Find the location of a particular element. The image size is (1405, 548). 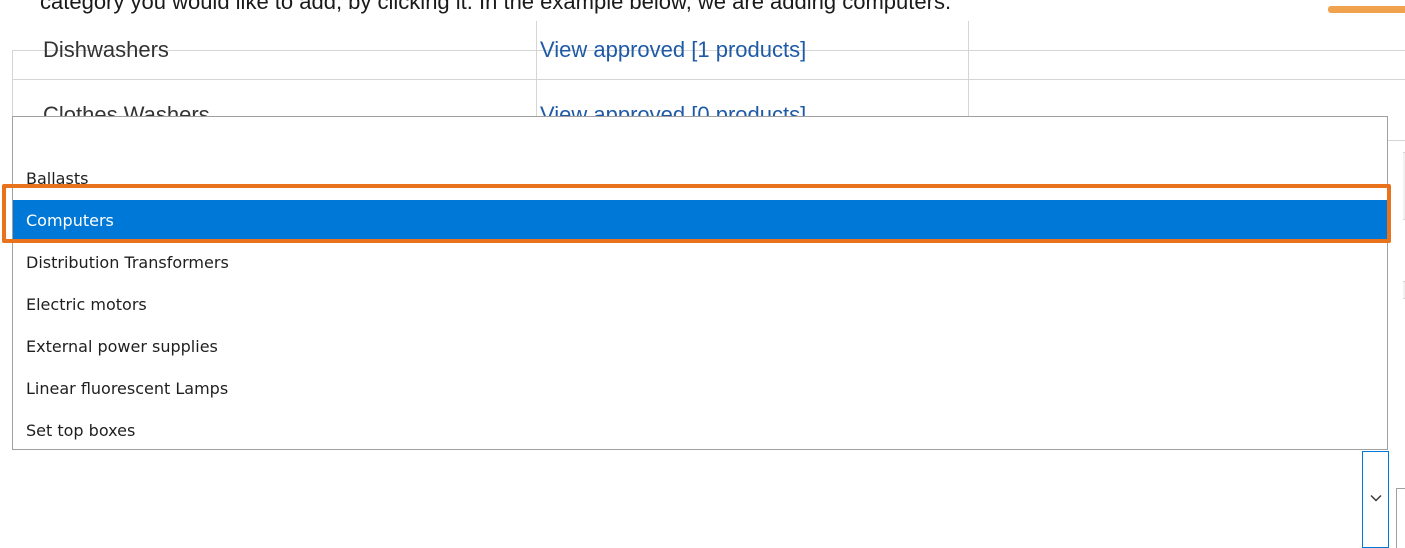

dropdown-option-ballasts: Ballasts is located at coordinates (700, 179).